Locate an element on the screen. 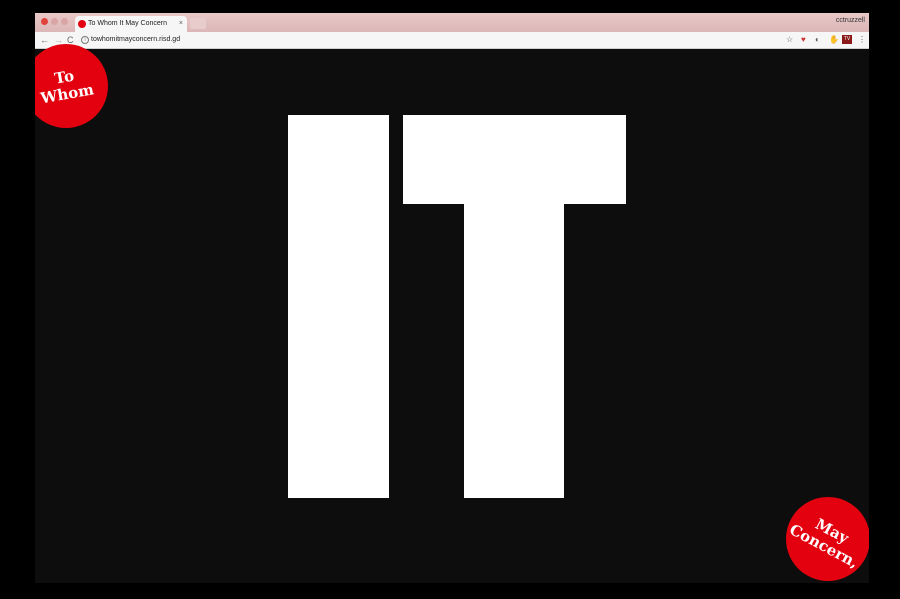 The image size is (900, 599). badge-may-concern: May Concern, is located at coordinates (827, 539).